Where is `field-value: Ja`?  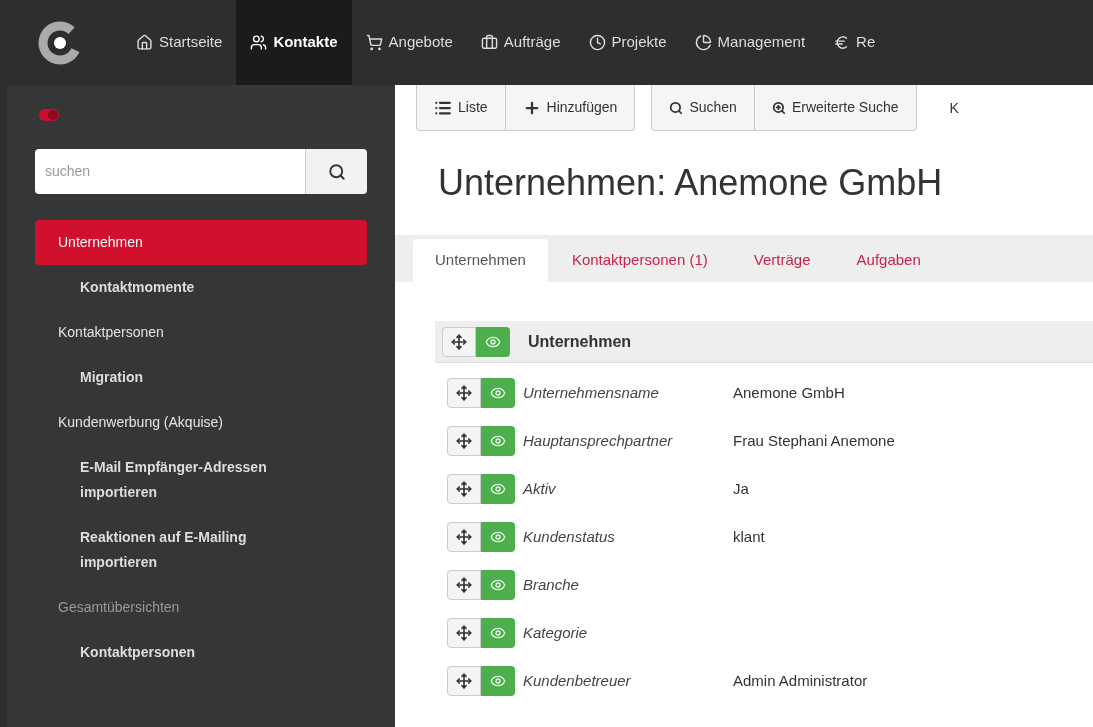
field-value: Ja is located at coordinates (741, 488).